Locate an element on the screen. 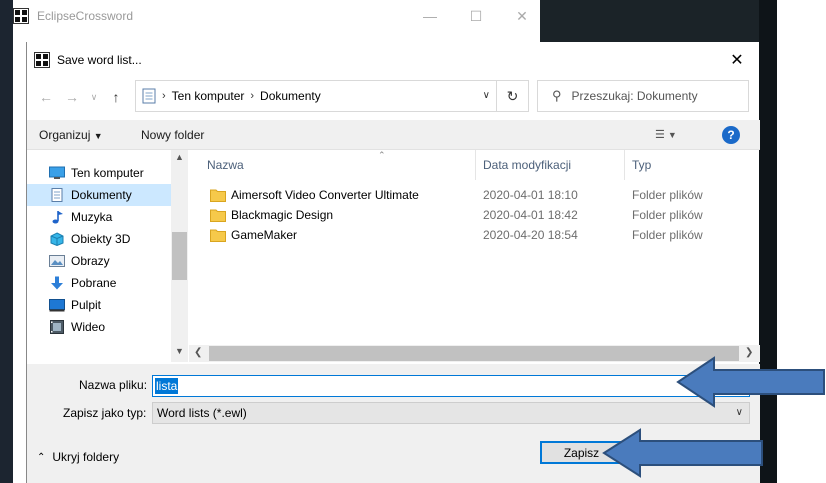 This screenshot has width=826, height=483. sidebar-item-muzyka: Muzyka is located at coordinates (99, 217).